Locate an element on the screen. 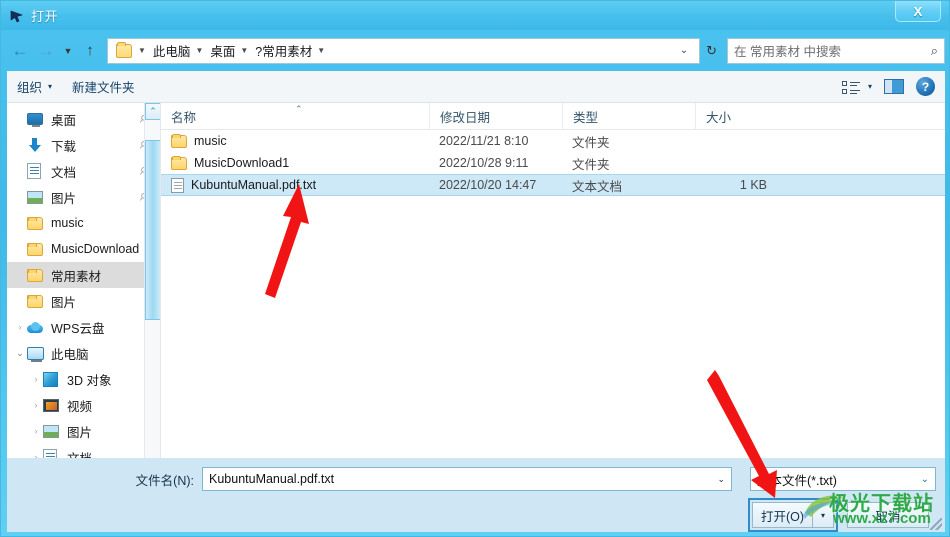 Image resolution: width=950 pixels, height=537 pixels. breadcrumb-caret-2: ▼ is located at coordinates (322, 50).